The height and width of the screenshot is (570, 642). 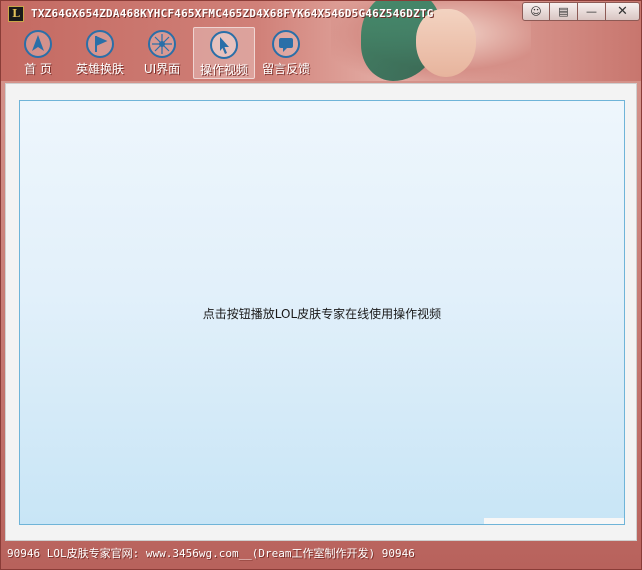 I want to click on message-icon, so click(x=286, y=44).